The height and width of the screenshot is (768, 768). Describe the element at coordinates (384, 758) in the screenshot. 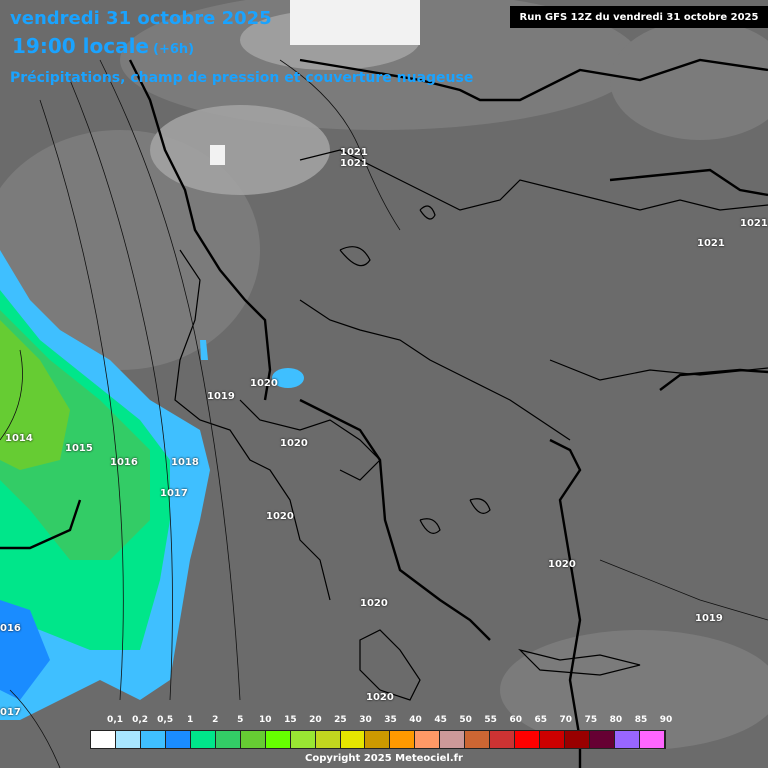

I see `copyright: Copyright 2025 Meteociel.fr` at that location.